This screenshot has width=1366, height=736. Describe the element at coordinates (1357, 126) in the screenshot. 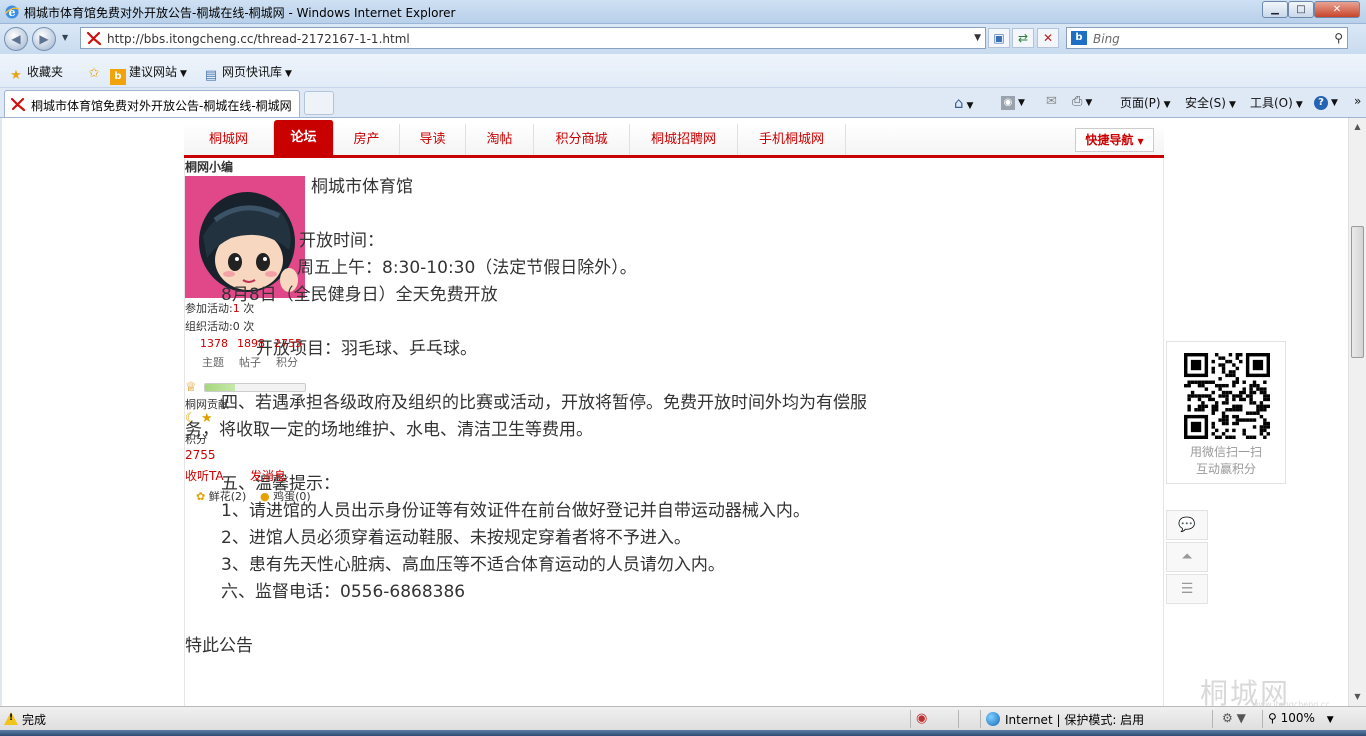

I see `scroll-up-icon: ▲` at that location.